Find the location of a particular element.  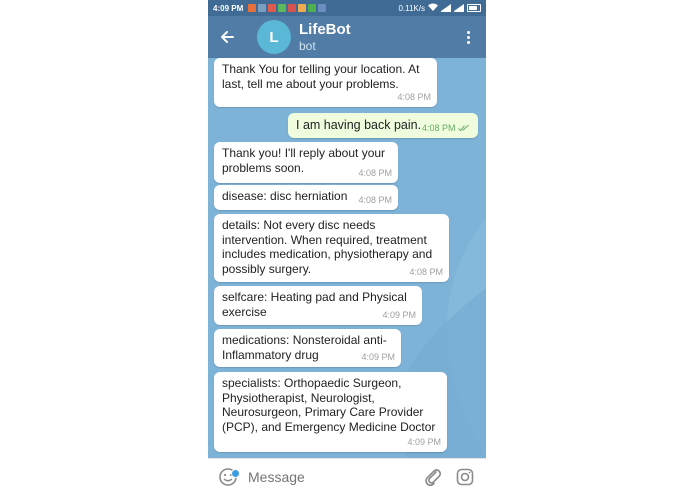

message-composer is located at coordinates (347, 476).